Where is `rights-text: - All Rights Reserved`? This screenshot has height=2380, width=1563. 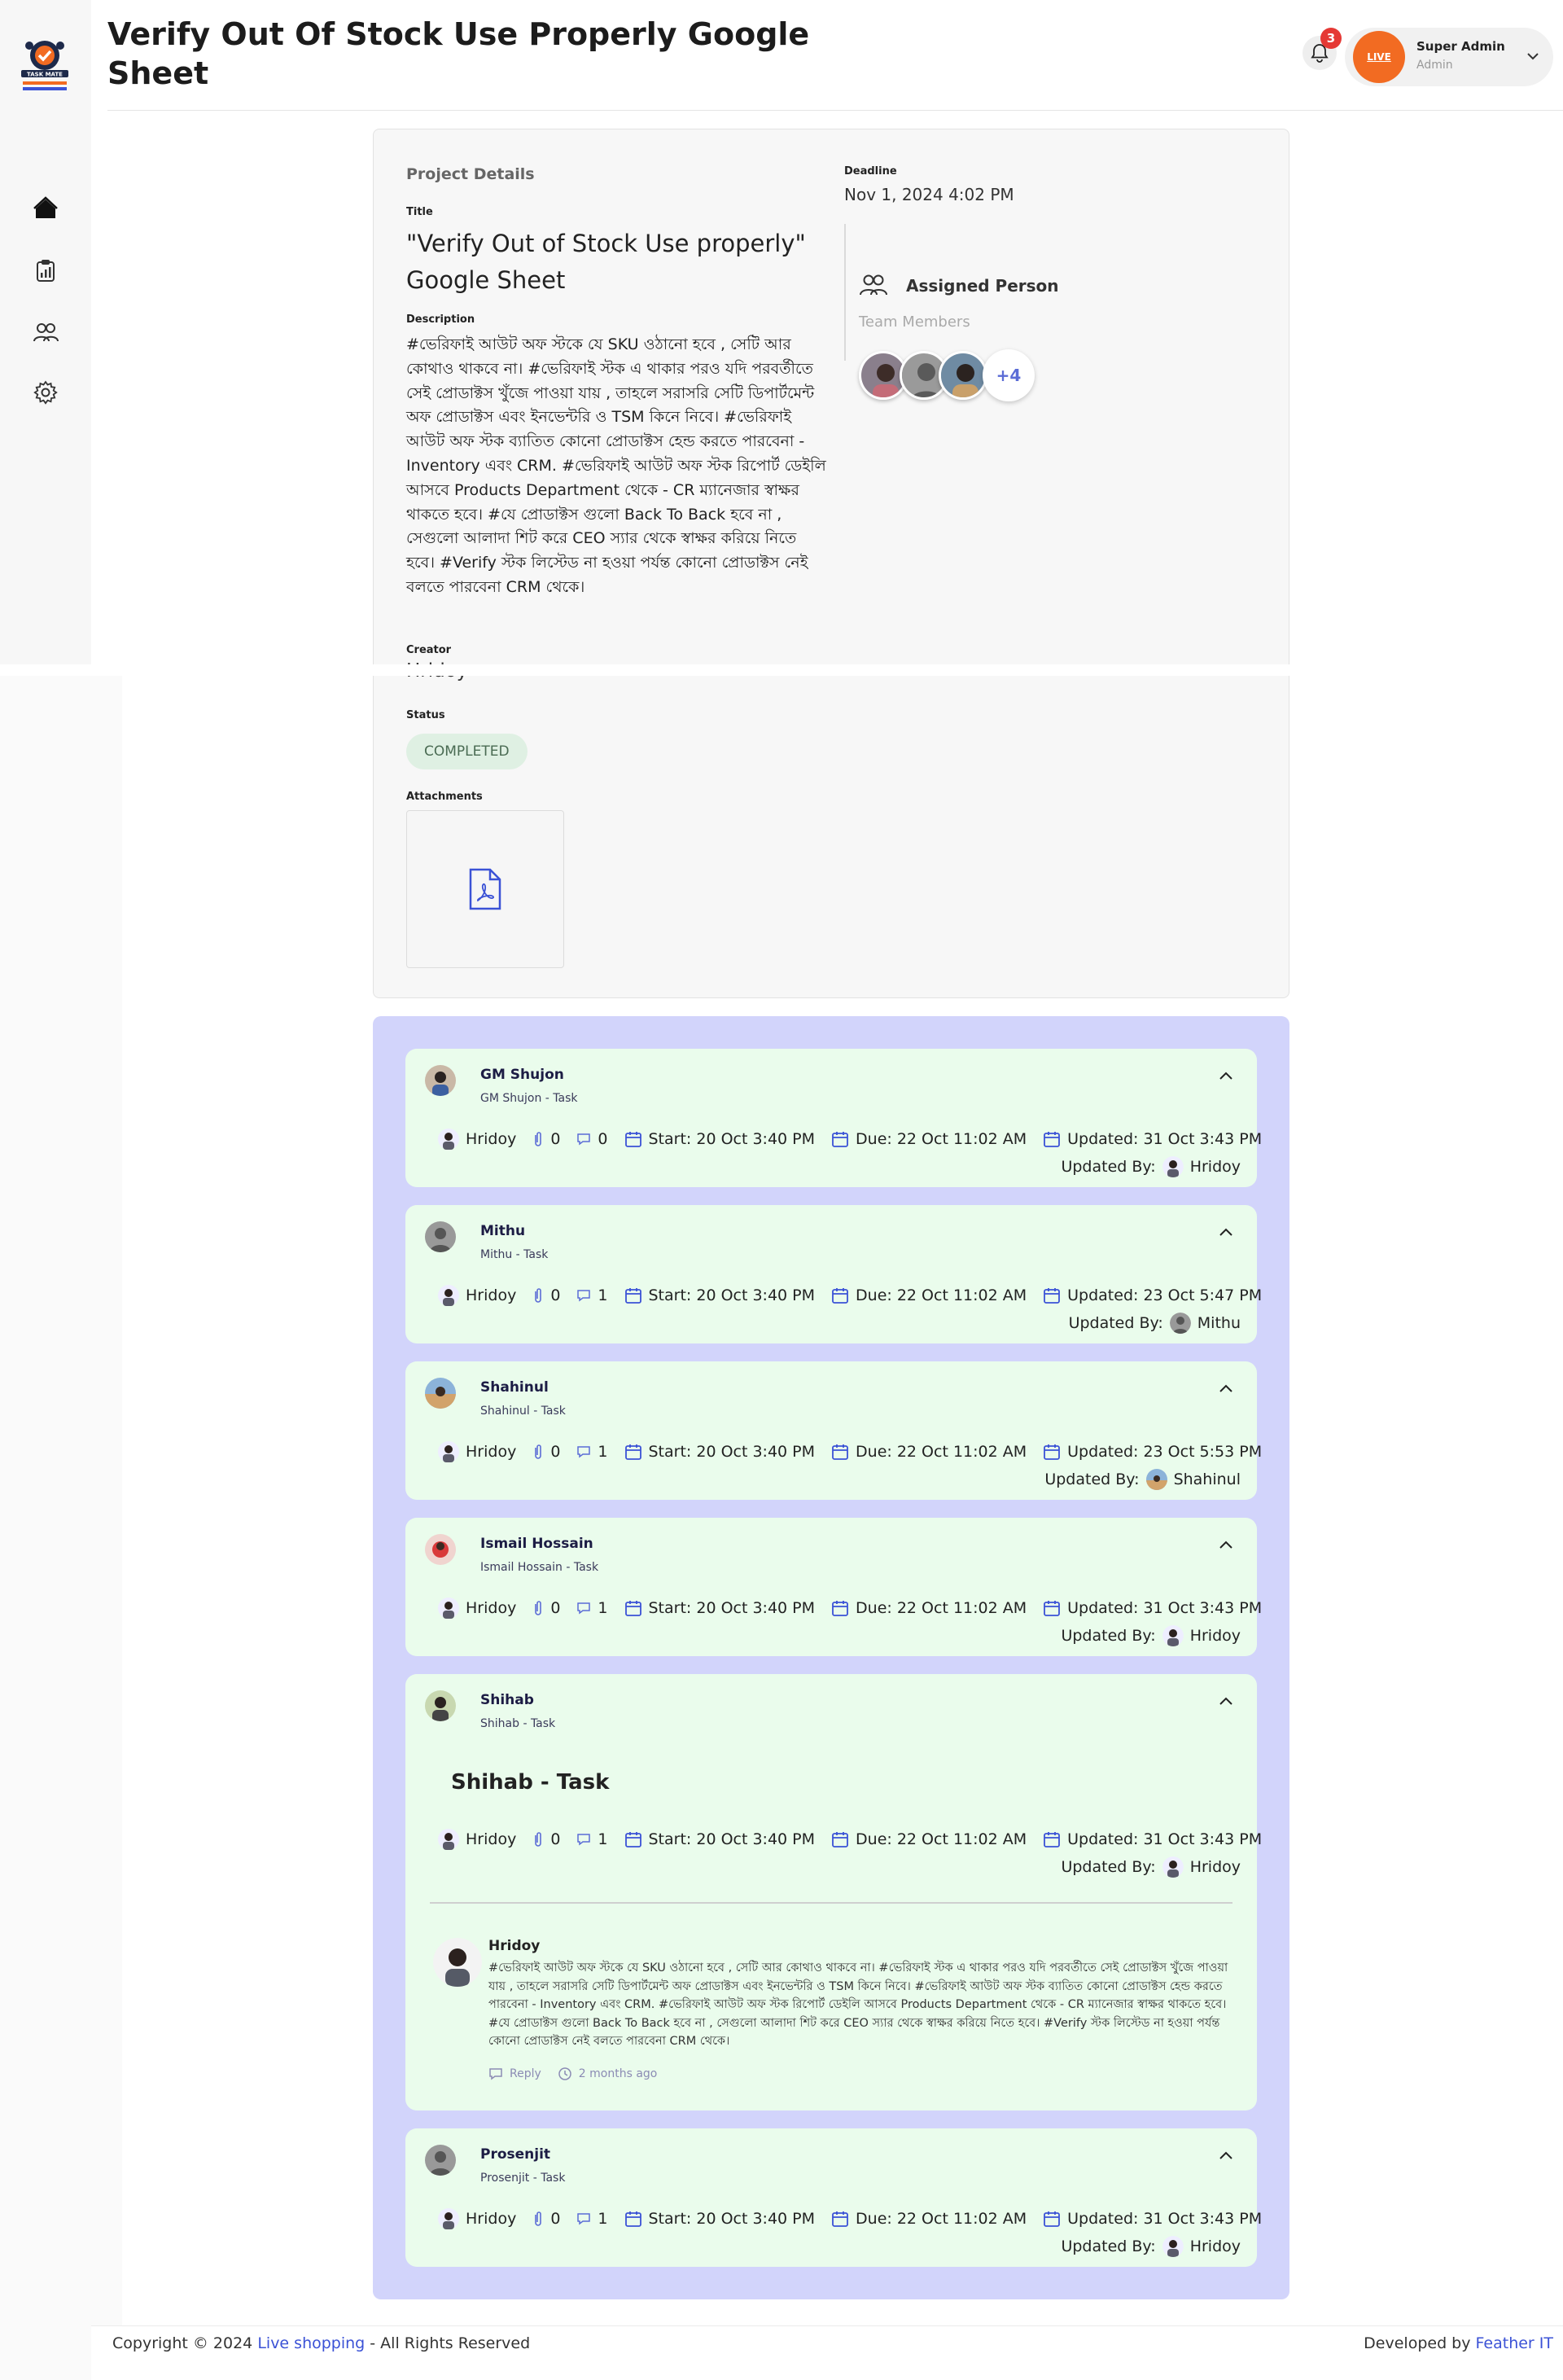 rights-text: - All Rights Reserved is located at coordinates (450, 2343).